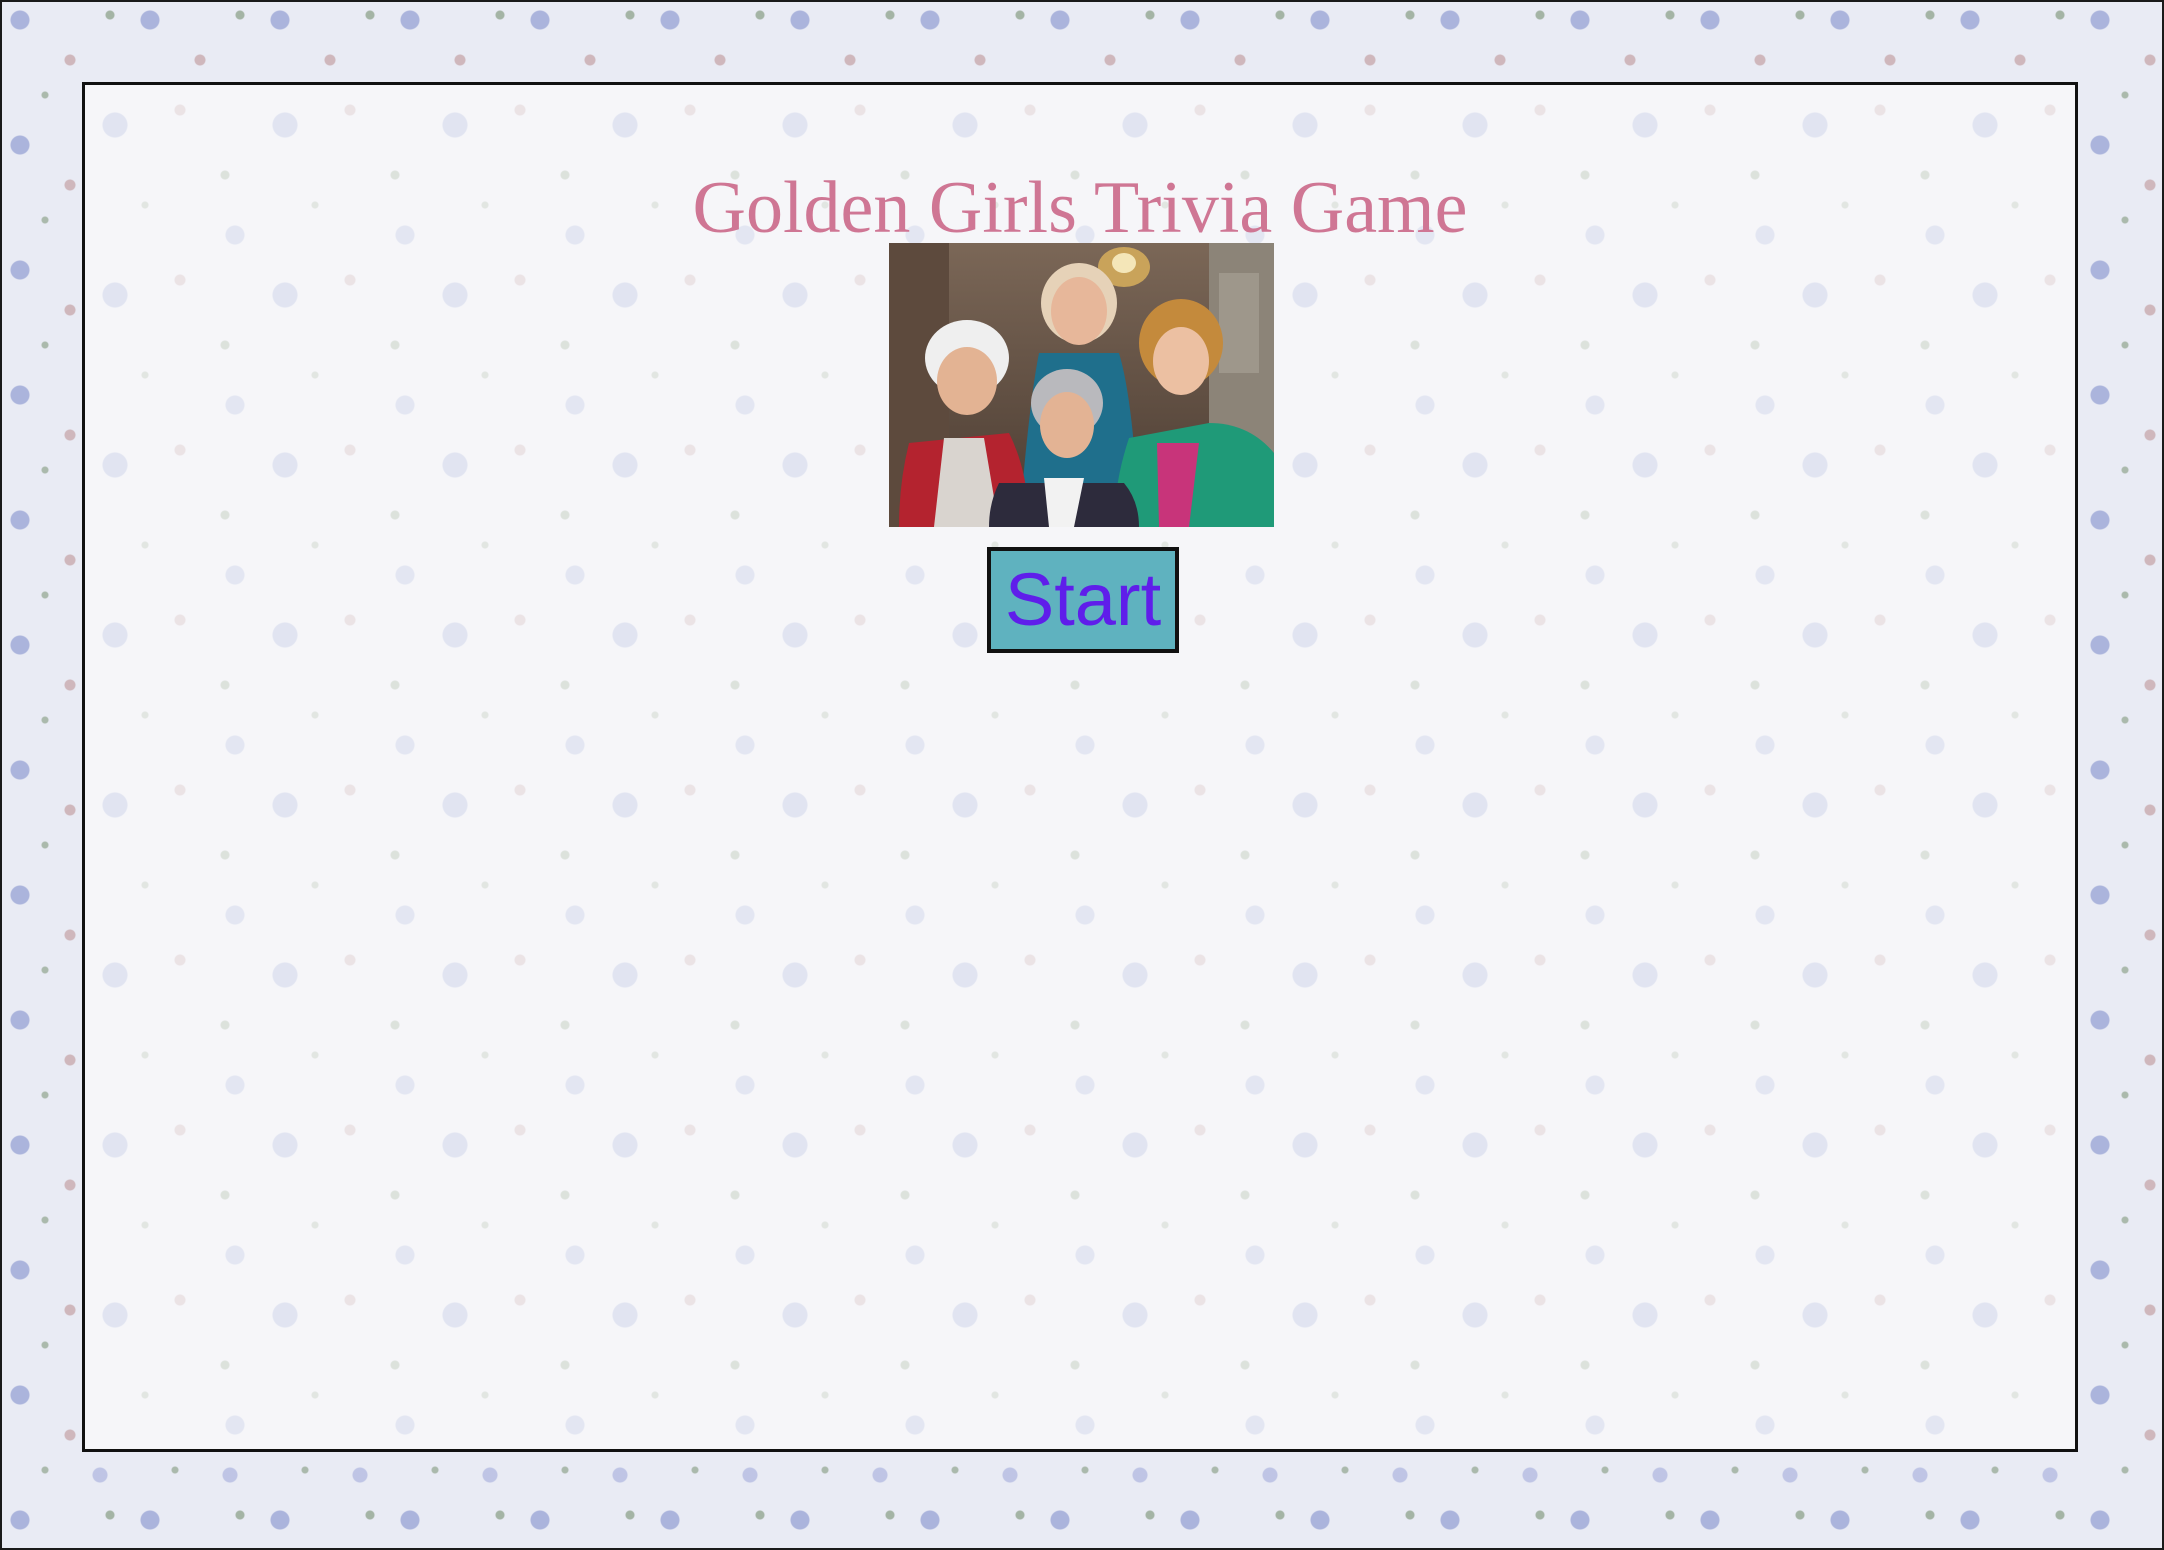 This screenshot has width=2164, height=1550. I want to click on page-title: Golden Girls Trivia Game, so click(1080, 208).